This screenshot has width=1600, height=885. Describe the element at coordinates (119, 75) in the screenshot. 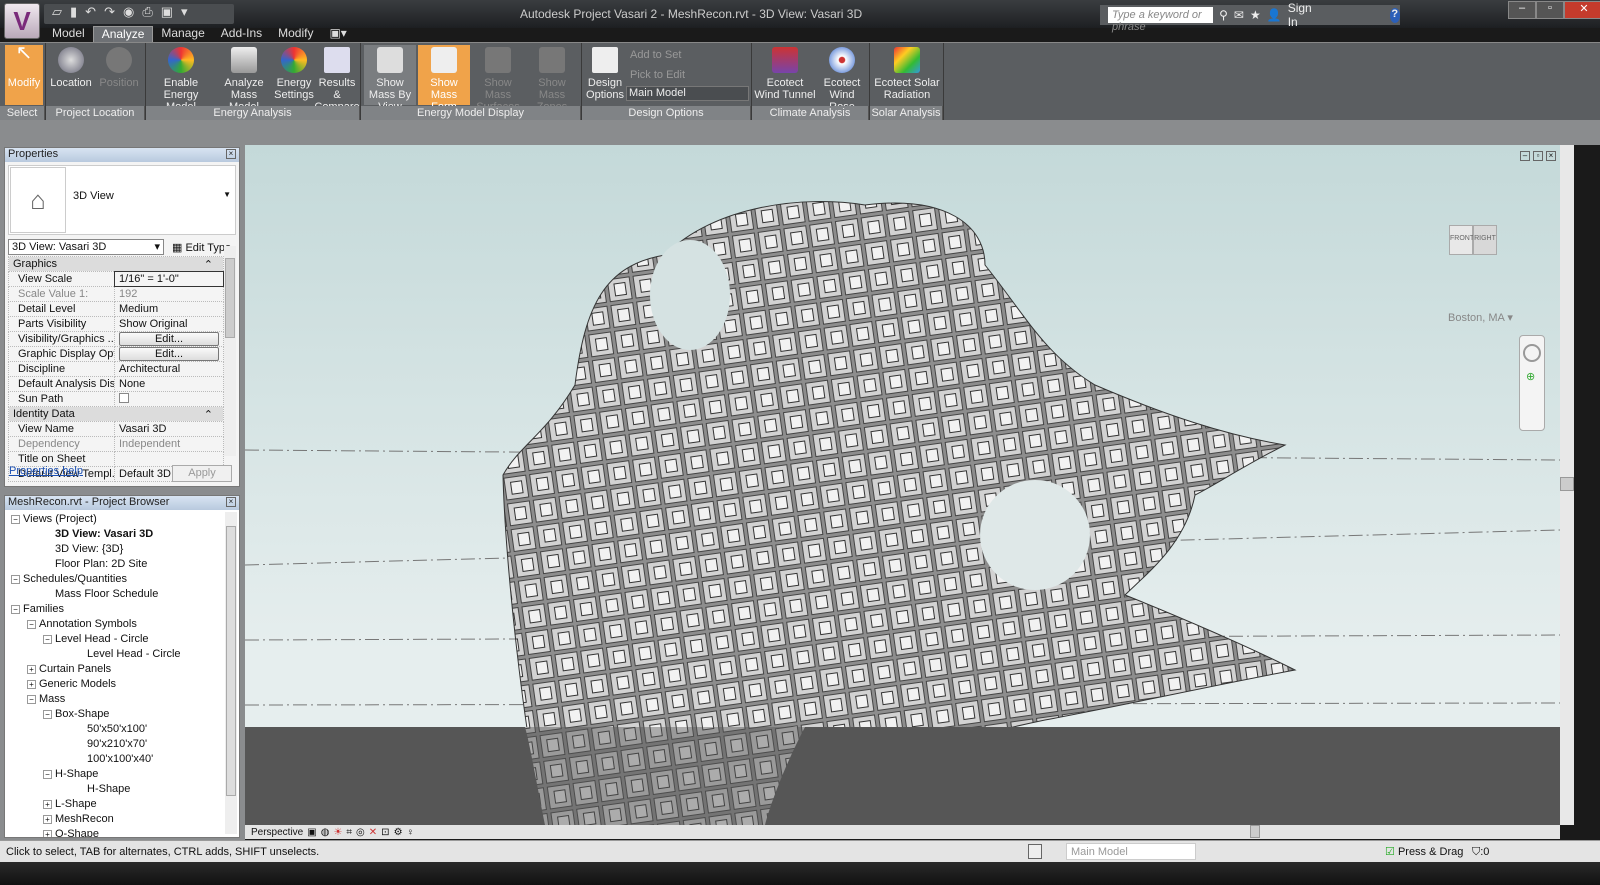

I see `position-button: Position` at that location.